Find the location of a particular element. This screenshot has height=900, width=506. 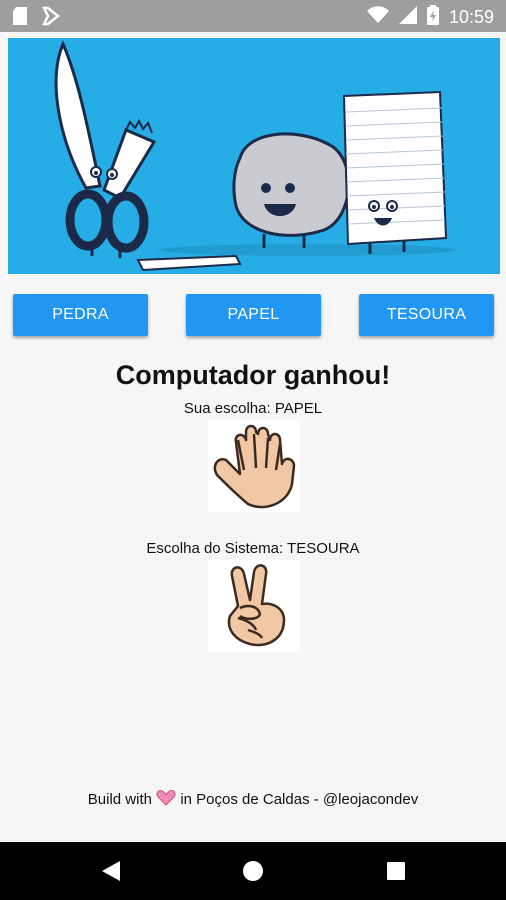

status-bar: 10:59 is located at coordinates (253, 16).